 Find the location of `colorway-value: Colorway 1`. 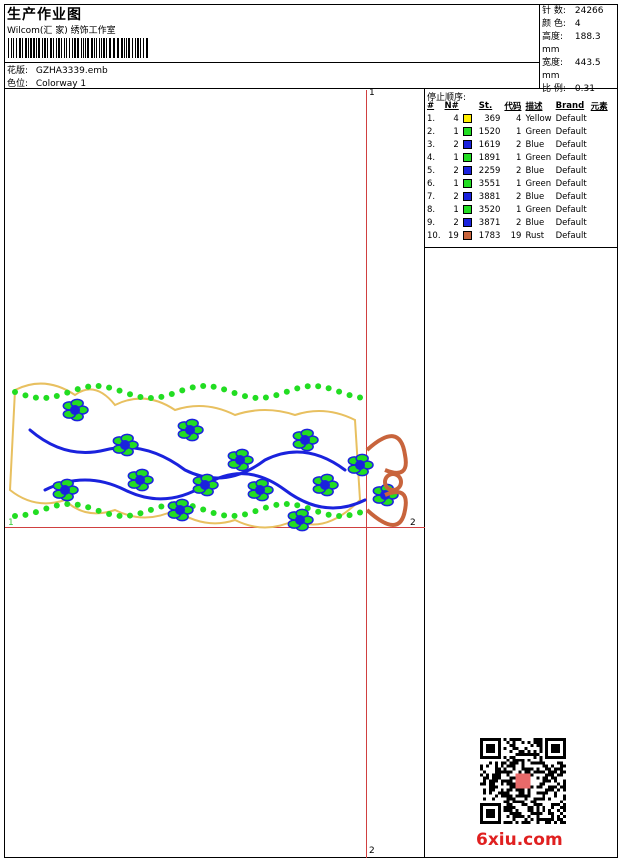

colorway-value: Colorway 1 is located at coordinates (61, 84).